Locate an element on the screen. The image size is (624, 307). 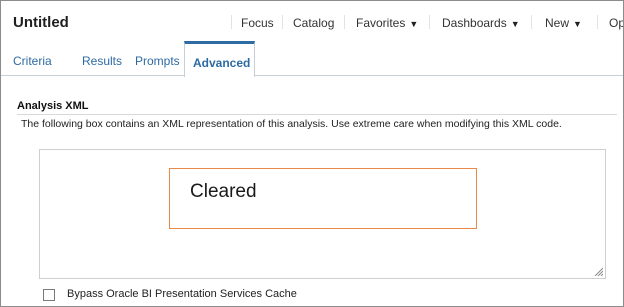
nav-favorites-label: Favorites is located at coordinates (381, 23).